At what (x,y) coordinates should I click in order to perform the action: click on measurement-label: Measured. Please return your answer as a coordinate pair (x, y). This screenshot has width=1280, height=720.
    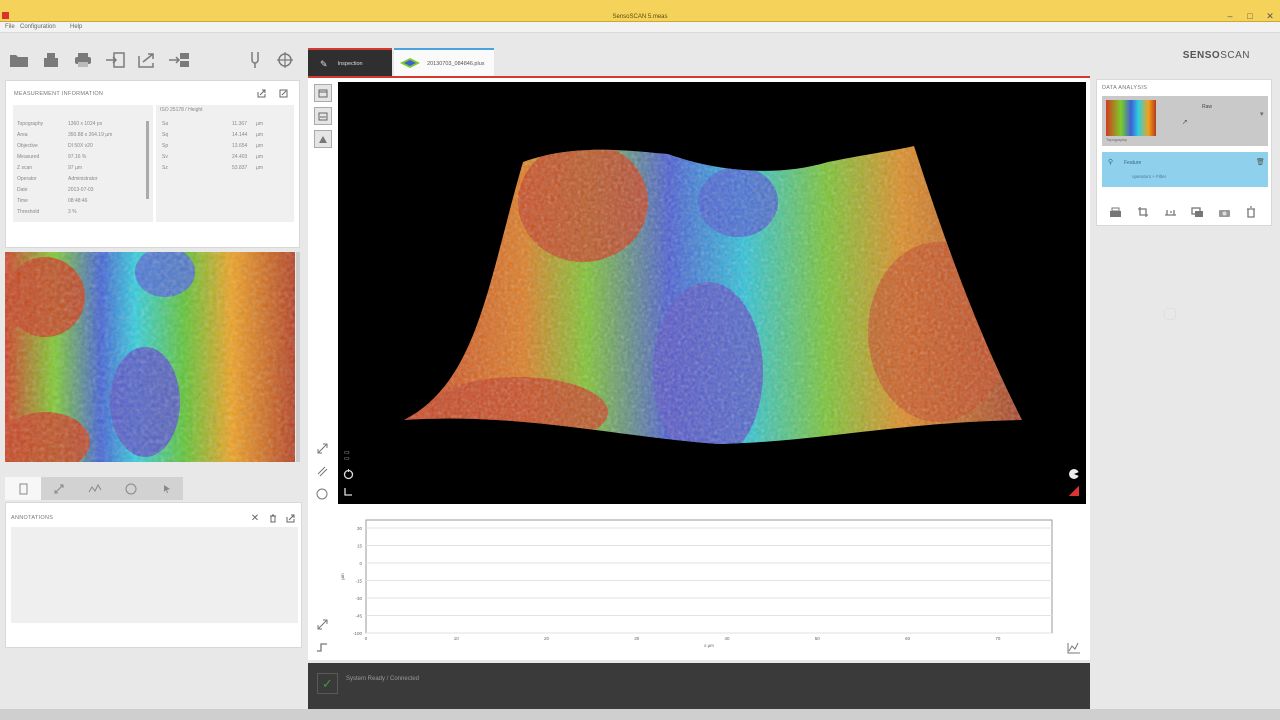
    Looking at the image, I should click on (28, 157).